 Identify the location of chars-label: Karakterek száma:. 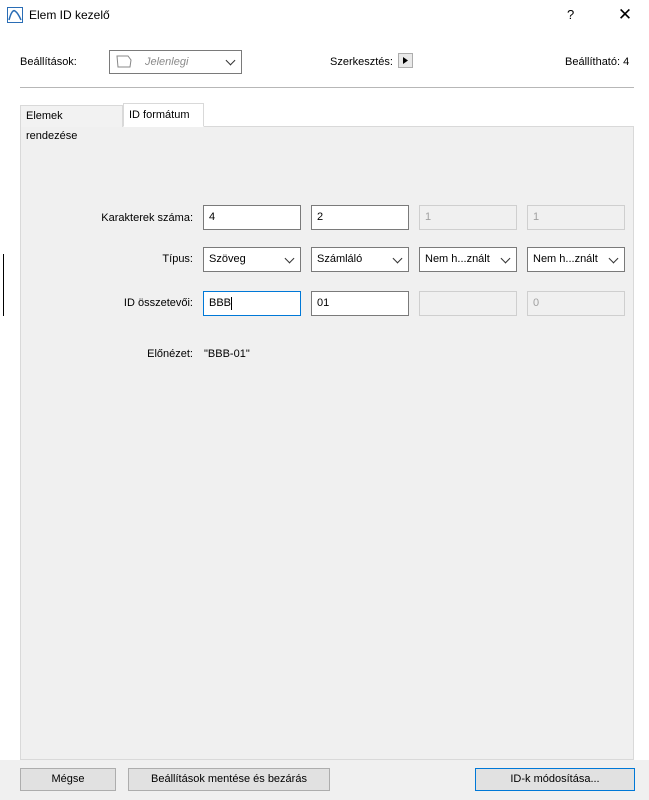
(147, 218).